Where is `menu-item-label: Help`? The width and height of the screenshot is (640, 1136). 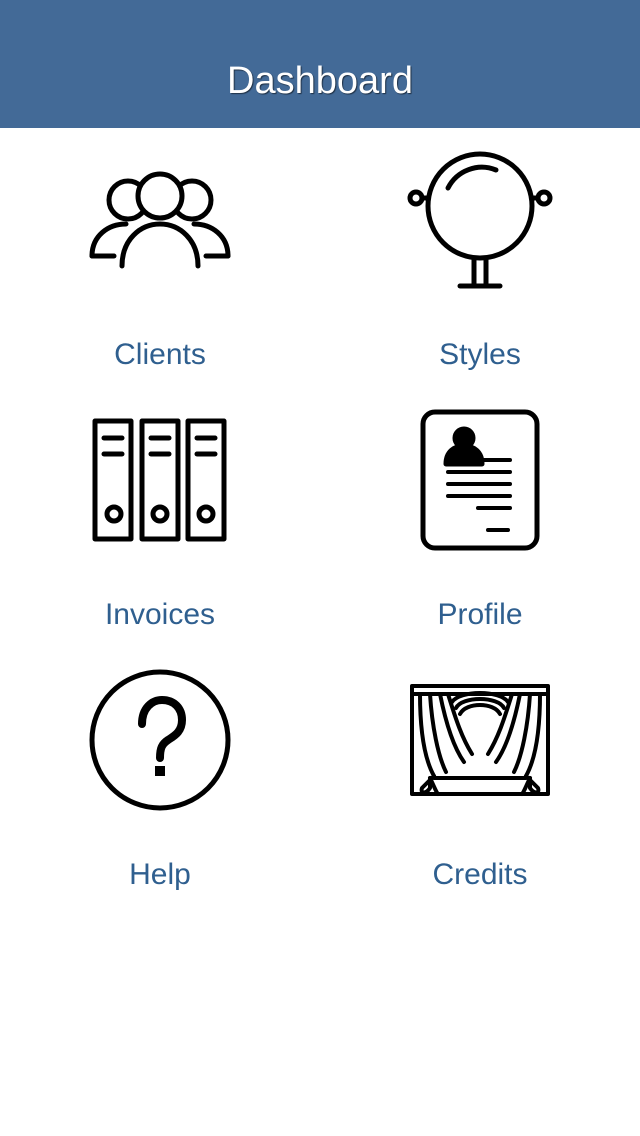
menu-item-label: Help is located at coordinates (160, 874).